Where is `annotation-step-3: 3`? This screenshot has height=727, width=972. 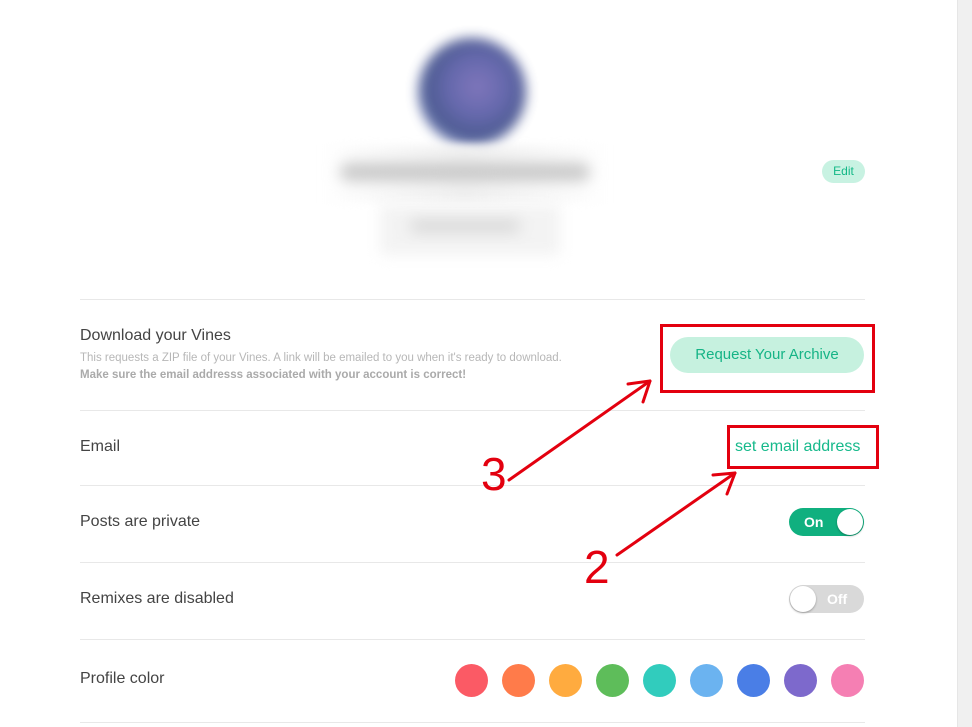 annotation-step-3: 3 is located at coordinates (494, 474).